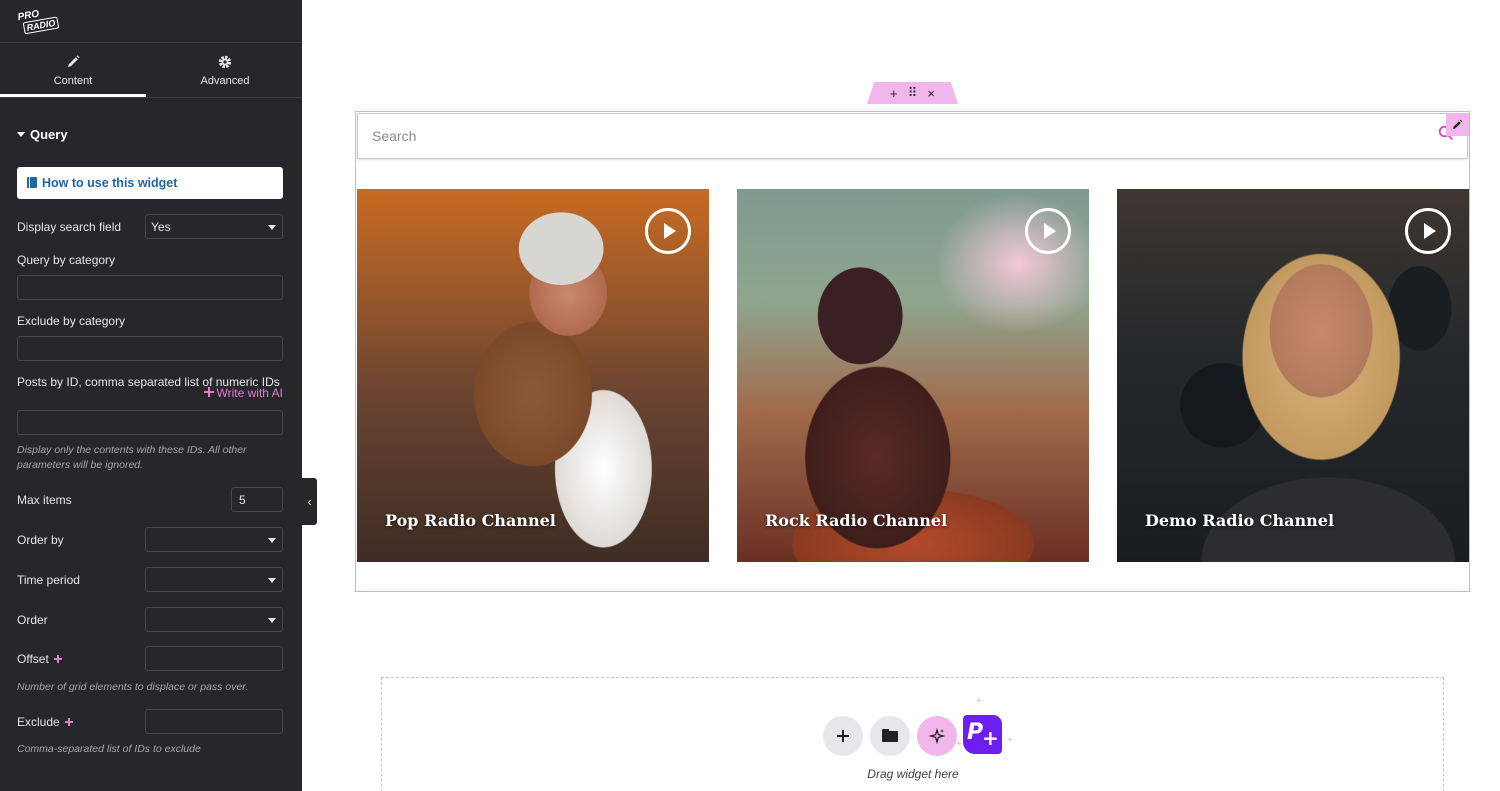 Image resolution: width=1500 pixels, height=791 pixels. What do you see at coordinates (1240, 520) in the screenshot?
I see `channel-title: Demo Radio Channel` at bounding box center [1240, 520].